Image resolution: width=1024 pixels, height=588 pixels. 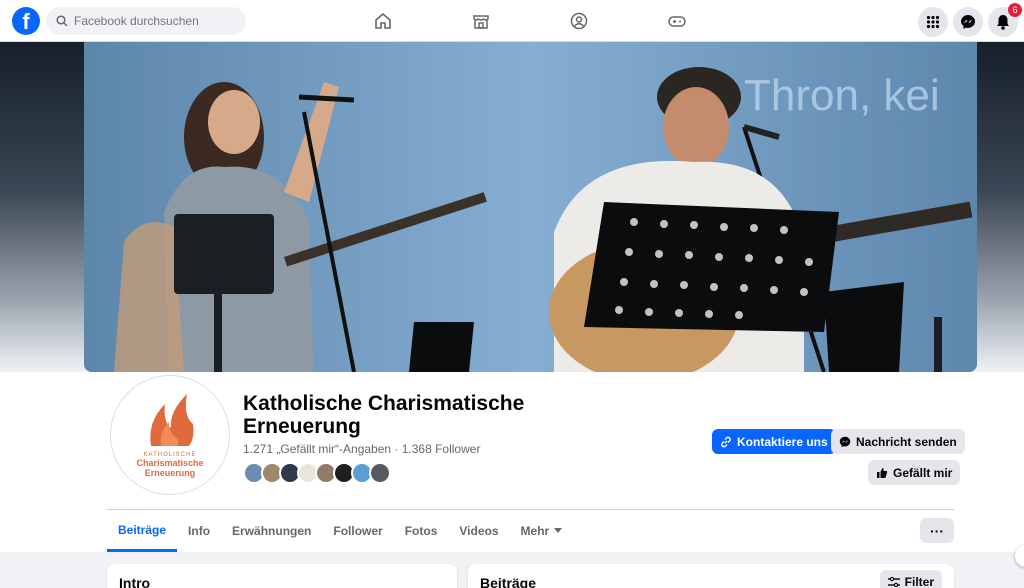 I want to click on thumbs-up-icon, so click(x=882, y=472).